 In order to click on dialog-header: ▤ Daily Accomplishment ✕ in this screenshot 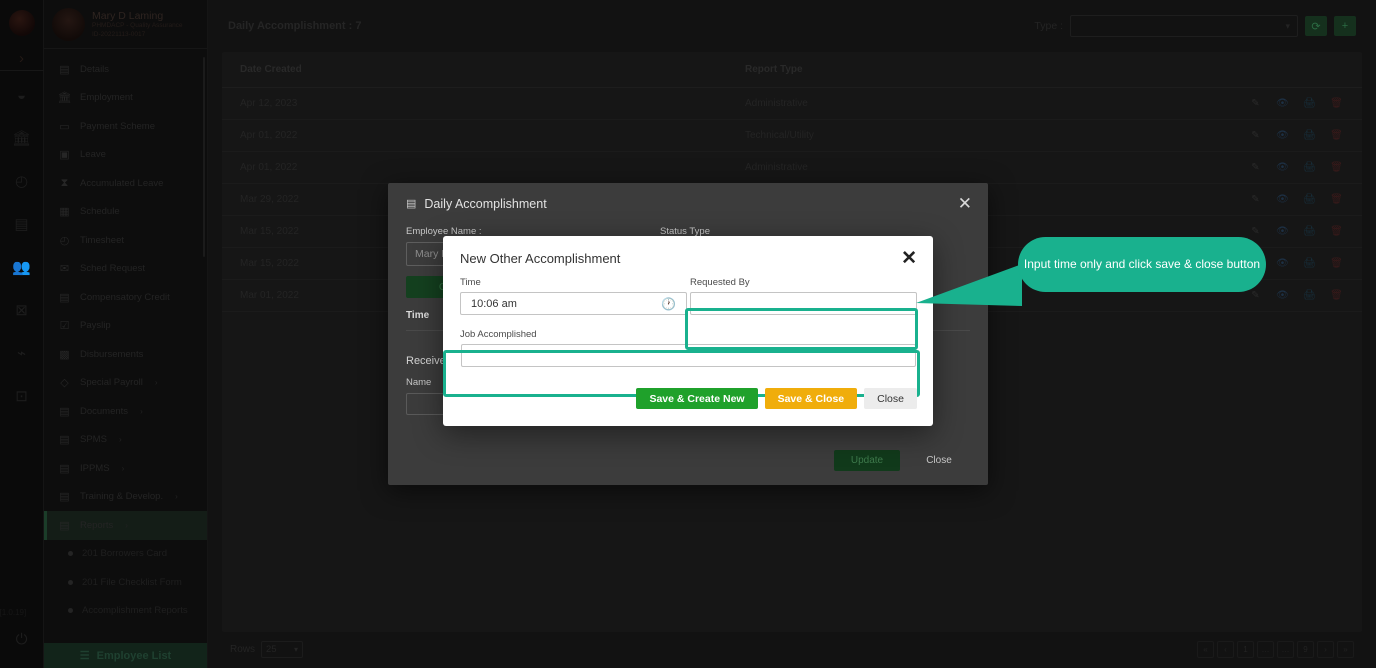, I will do `click(688, 197)`.